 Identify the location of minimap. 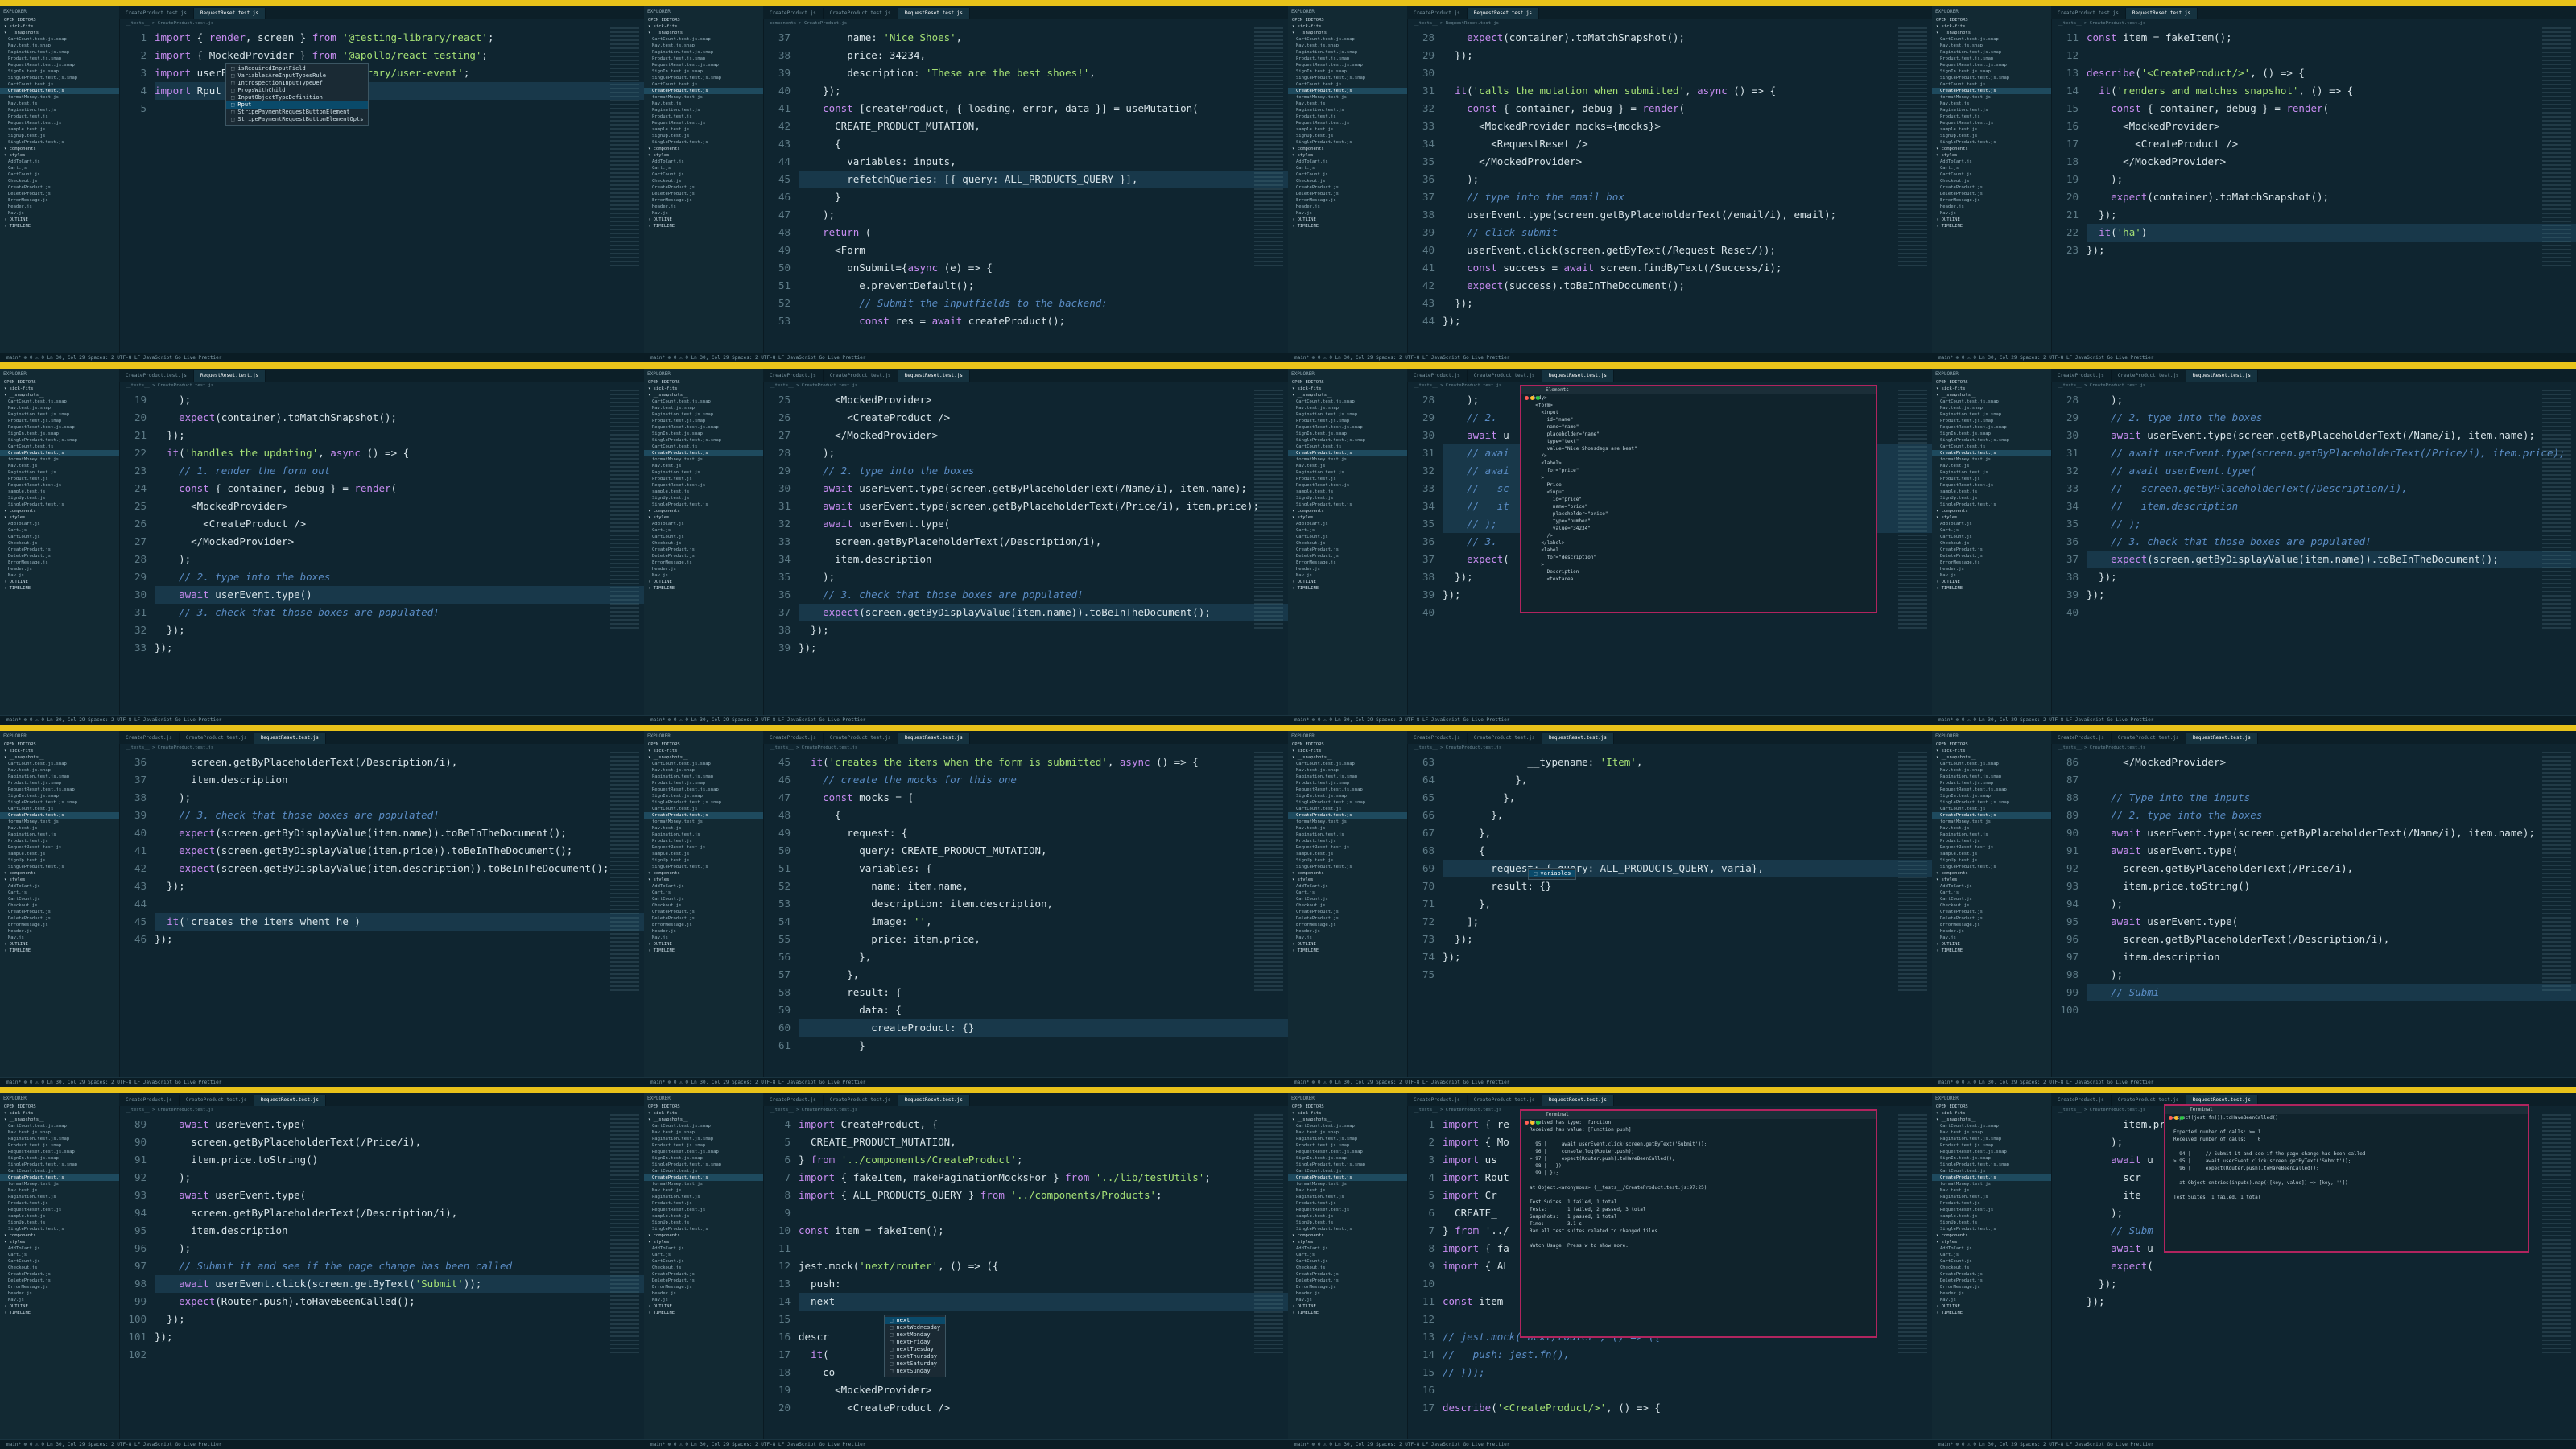
(624, 872).